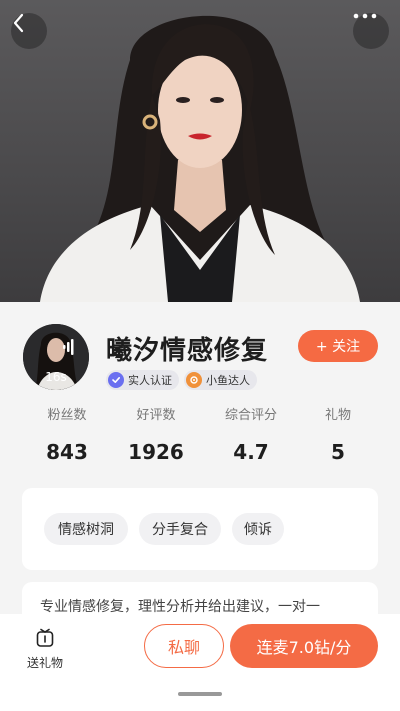  What do you see at coordinates (371, 31) in the screenshot?
I see `more-button` at bounding box center [371, 31].